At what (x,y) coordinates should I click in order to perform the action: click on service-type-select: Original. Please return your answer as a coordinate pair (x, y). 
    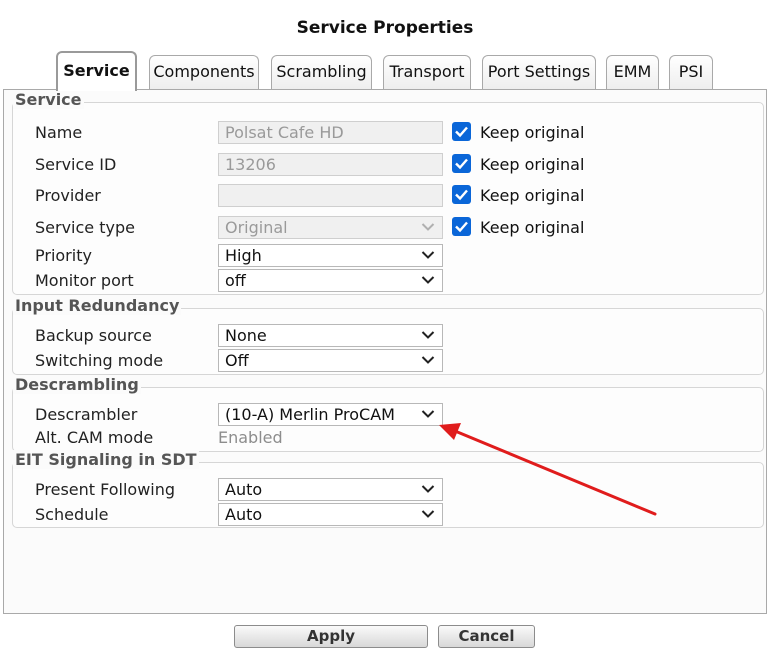
    Looking at the image, I should click on (330, 227).